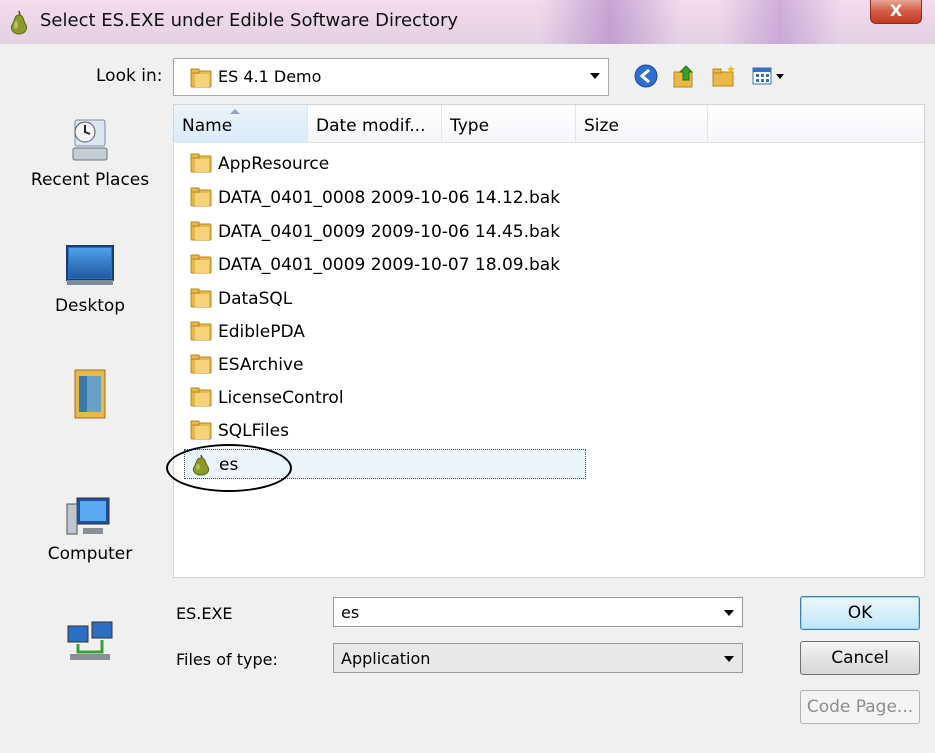 This screenshot has width=935, height=753. What do you see at coordinates (389, 232) in the screenshot?
I see `file-name: DATA_0401_0009 2009-10-06 14.45.bak` at bounding box center [389, 232].